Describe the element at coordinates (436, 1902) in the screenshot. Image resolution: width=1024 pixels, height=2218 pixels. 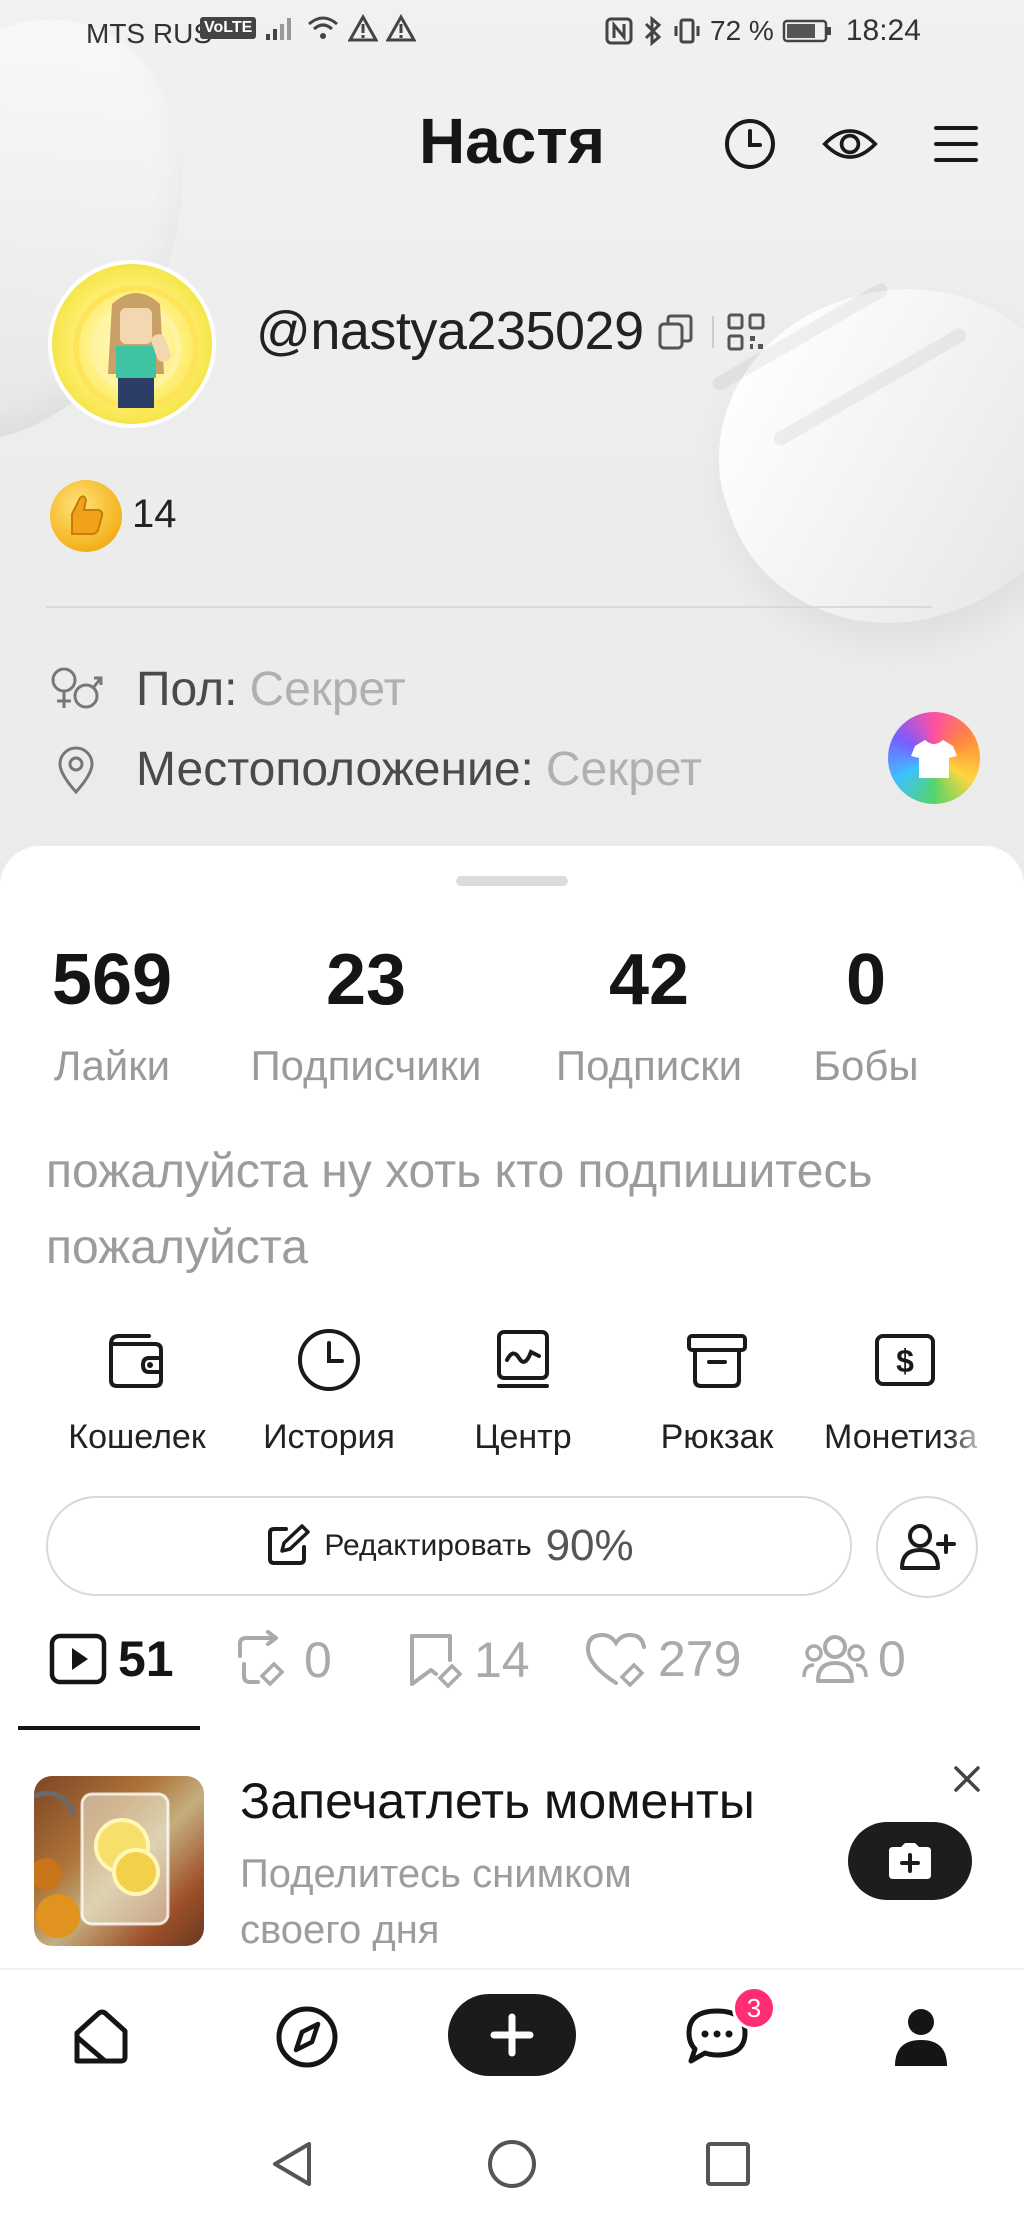
I see `card-subtitle: Поделитесь снимком своего дня` at that location.